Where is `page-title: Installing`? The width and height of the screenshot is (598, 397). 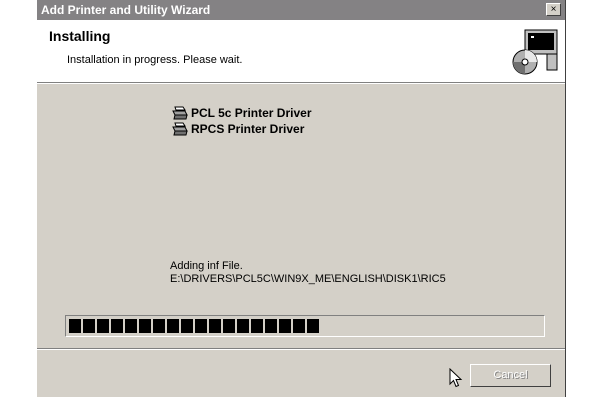 page-title: Installing is located at coordinates (80, 36).